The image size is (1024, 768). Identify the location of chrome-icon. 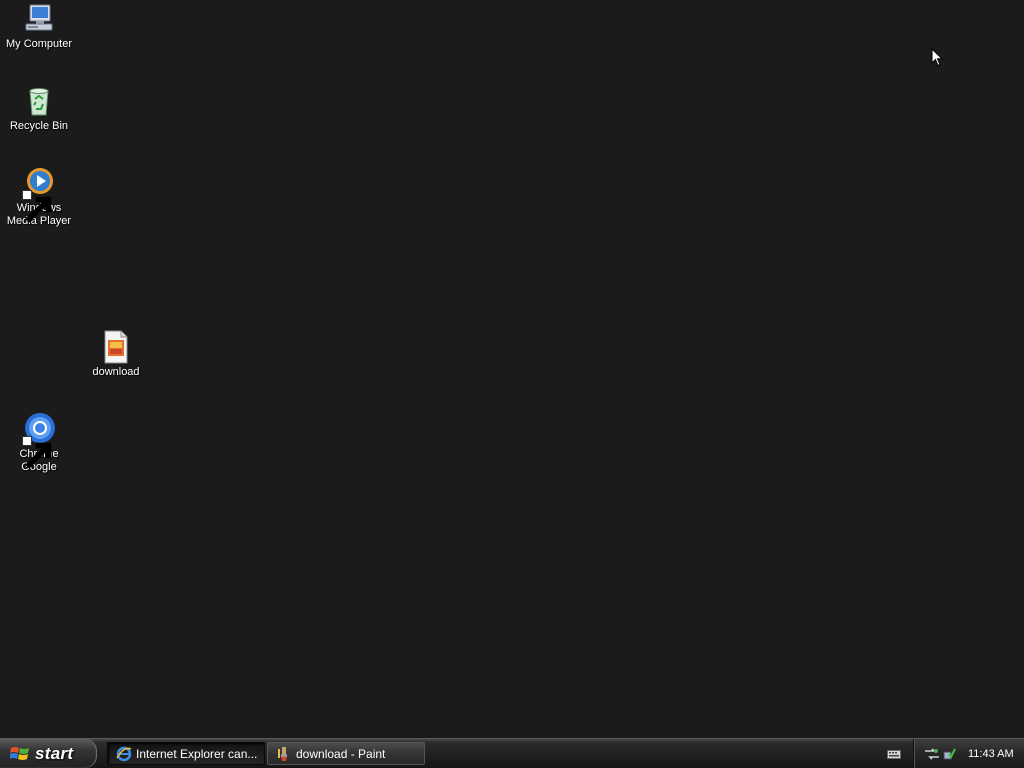
(39, 440).